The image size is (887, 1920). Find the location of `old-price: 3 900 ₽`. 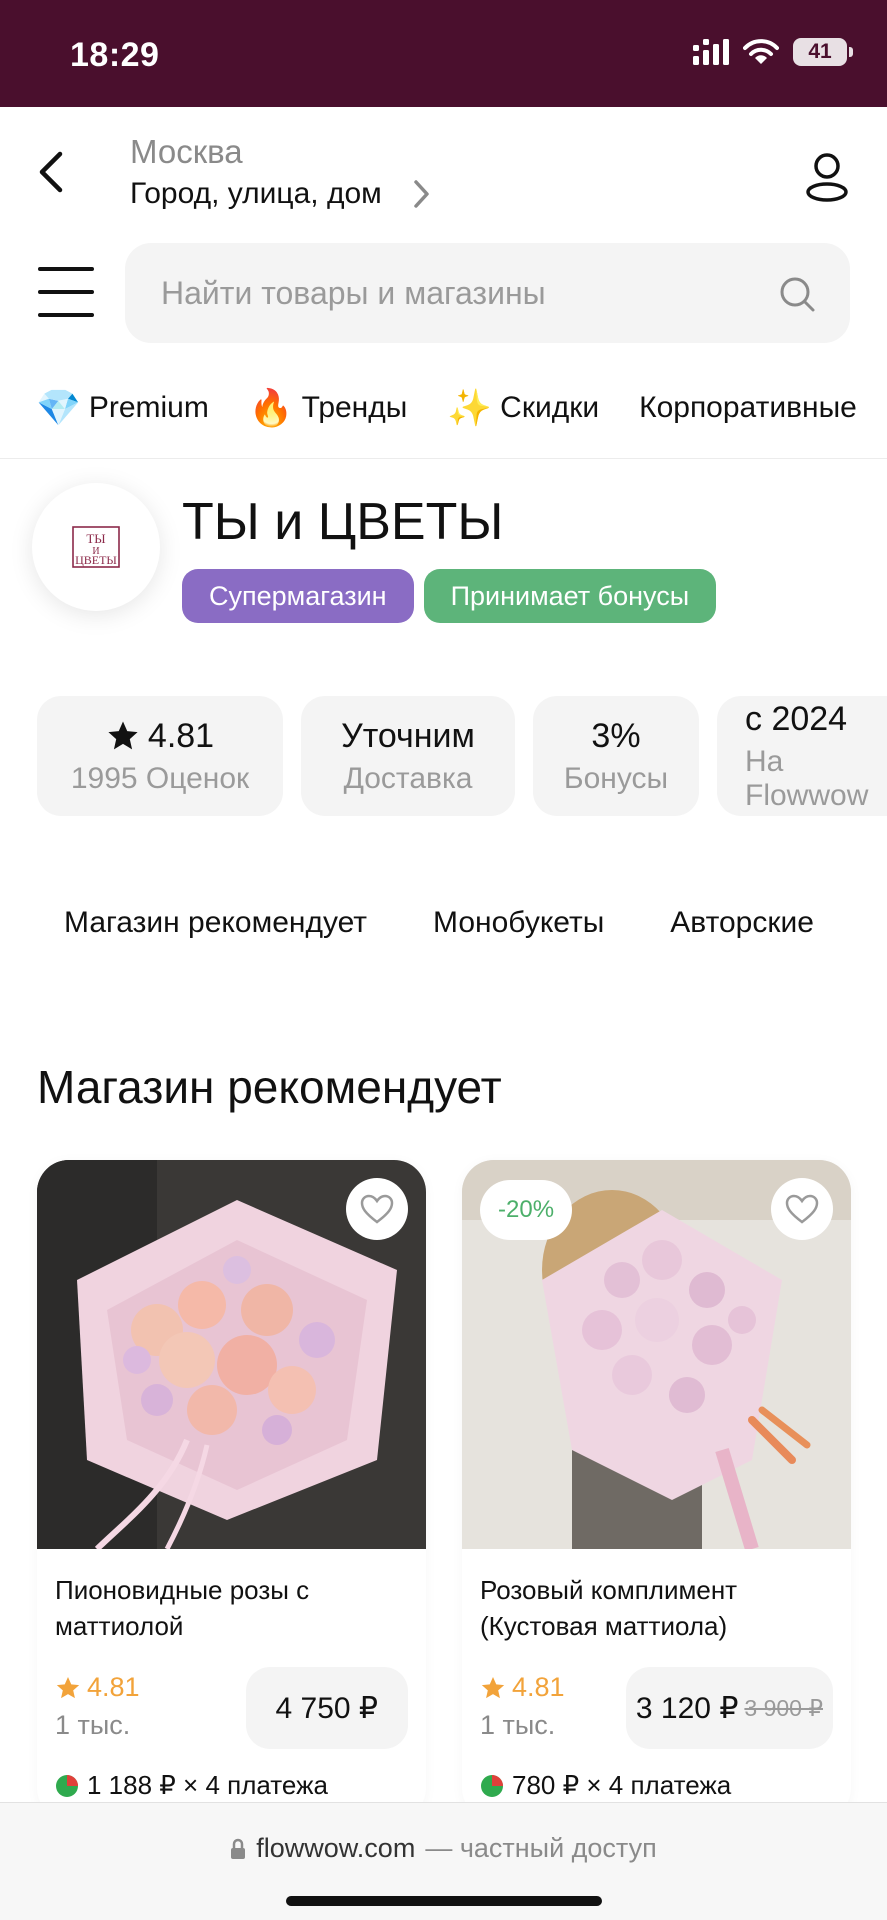

old-price: 3 900 ₽ is located at coordinates (783, 1707).